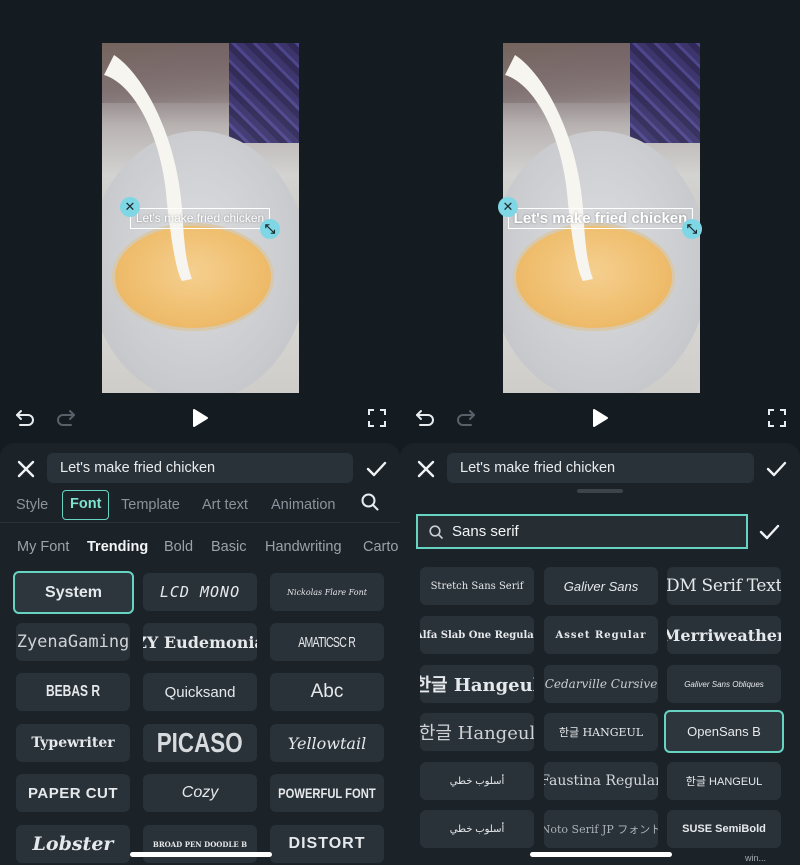 The width and height of the screenshot is (800, 865). I want to click on font-tile-galiver-sans-obliques: Galiver Sans Obliques, so click(724, 684).